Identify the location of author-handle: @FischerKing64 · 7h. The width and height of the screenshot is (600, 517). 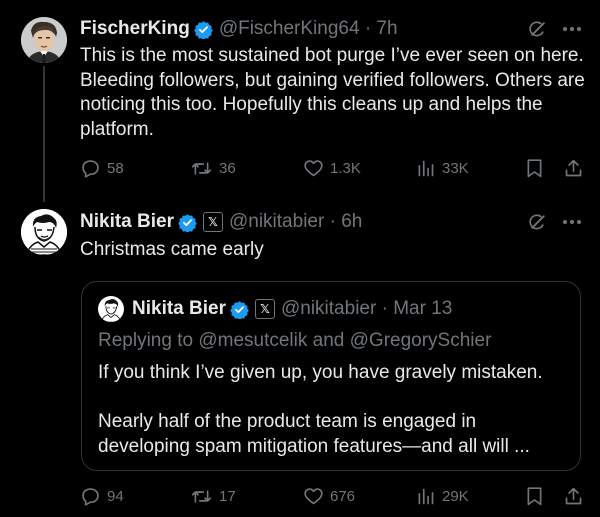
(308, 29).